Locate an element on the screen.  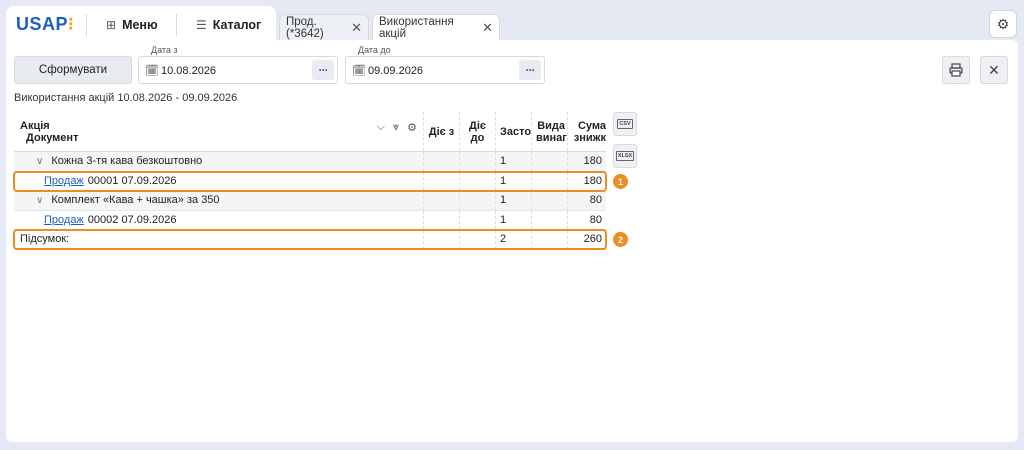
promotion-cell: ∨ Кожна 3-тя кава безкоштовно is located at coordinates (219, 161).